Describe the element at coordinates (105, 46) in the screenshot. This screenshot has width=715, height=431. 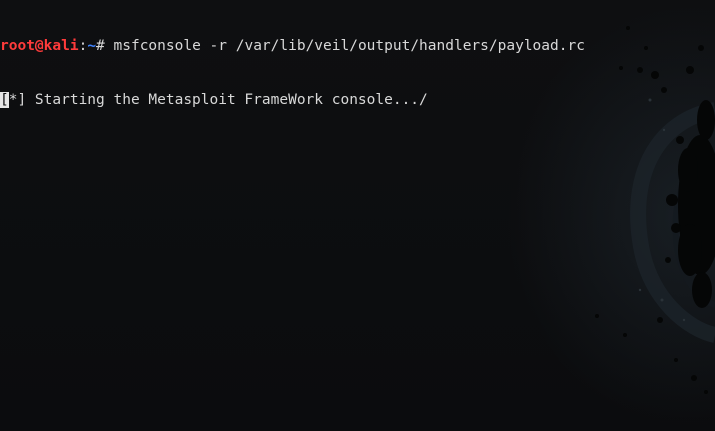
I see `prompt-symbol: #` at that location.